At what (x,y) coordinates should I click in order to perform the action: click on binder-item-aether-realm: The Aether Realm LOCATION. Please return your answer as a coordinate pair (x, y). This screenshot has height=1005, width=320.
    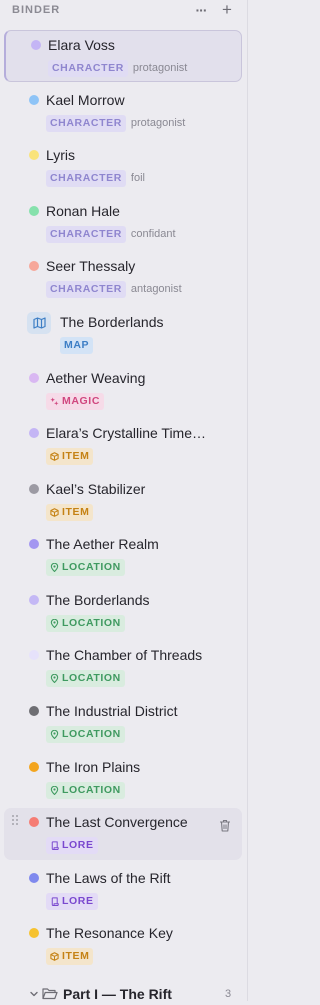
    Looking at the image, I should click on (123, 556).